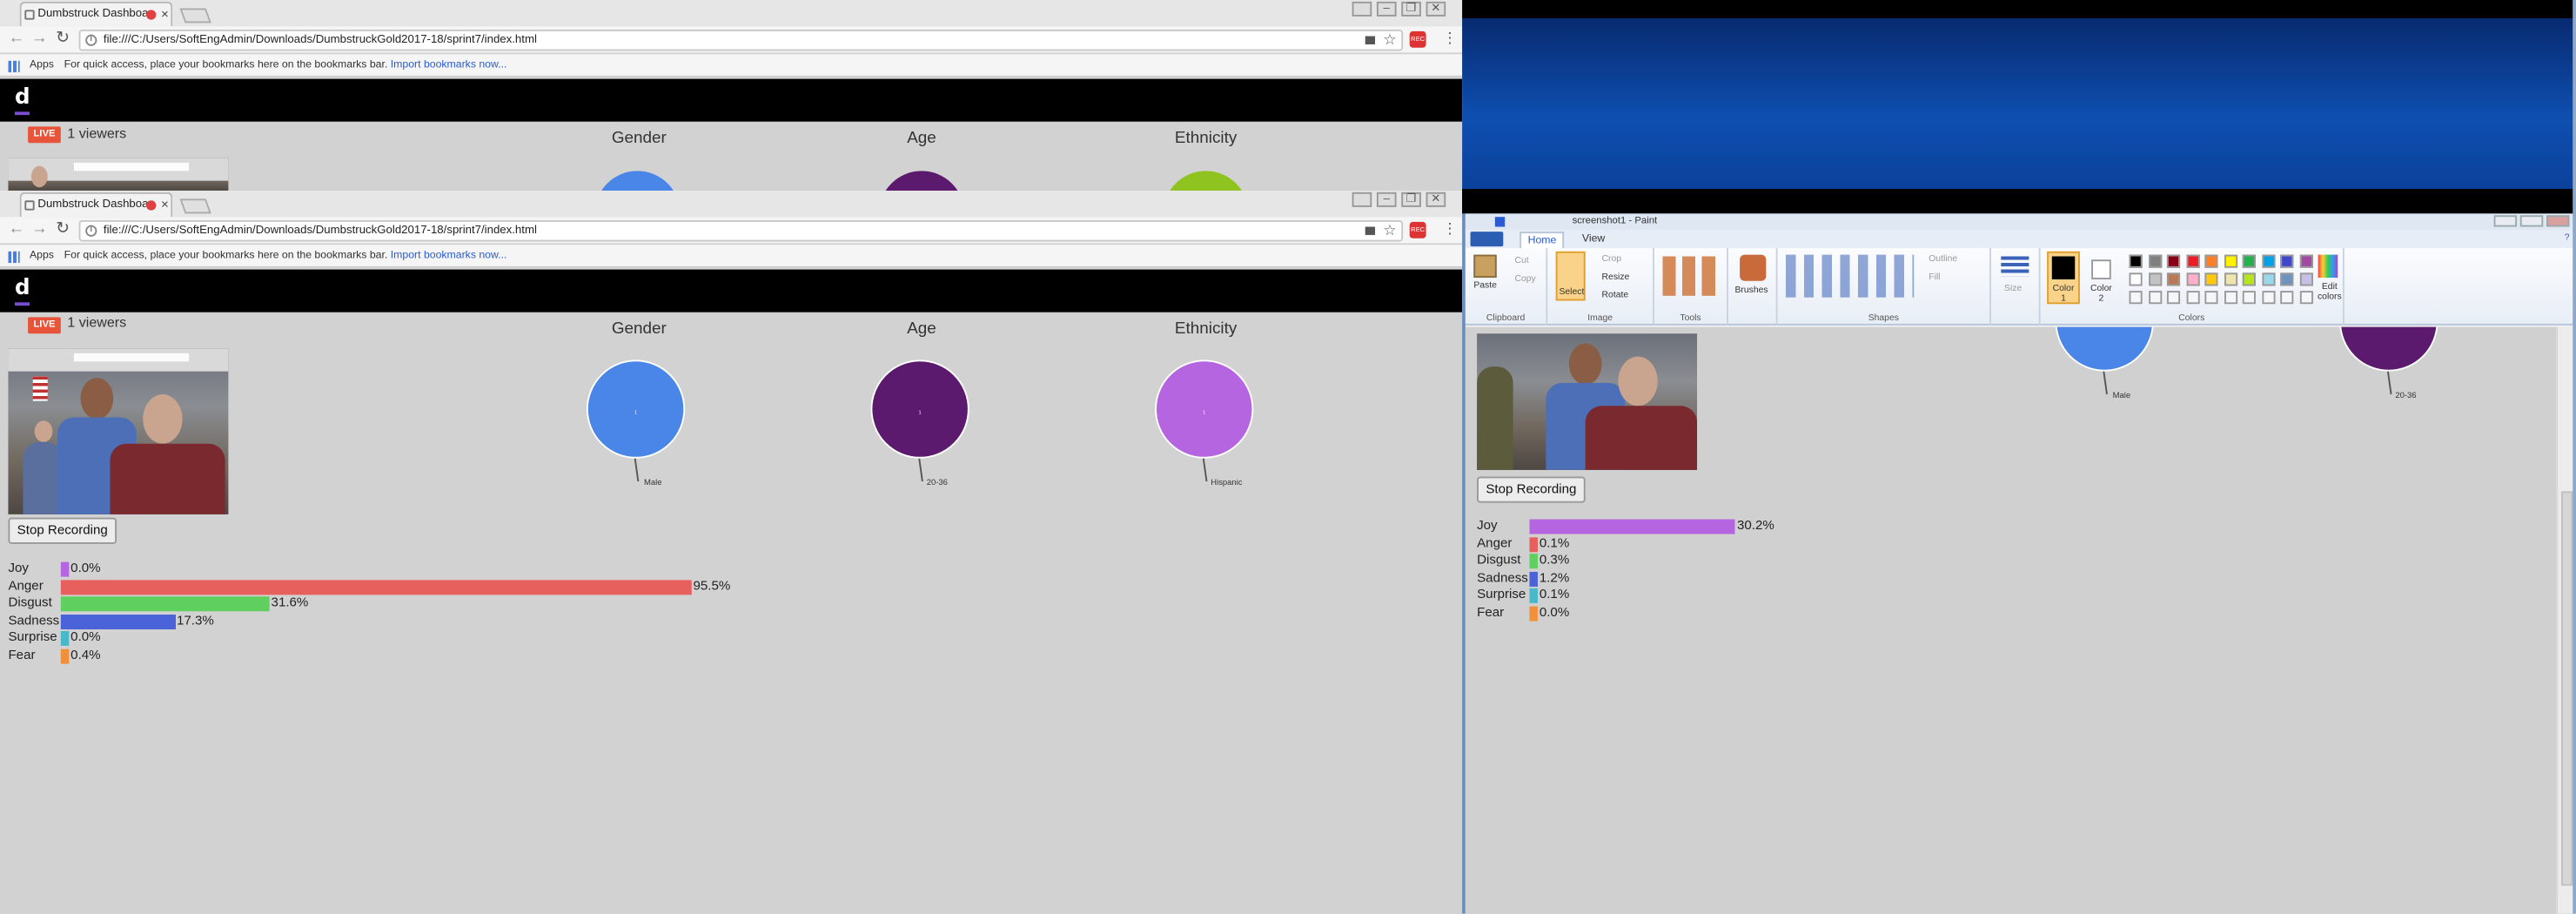 The height and width of the screenshot is (914, 2576). I want to click on emotion-label-4: Surprise, so click(1501, 594).